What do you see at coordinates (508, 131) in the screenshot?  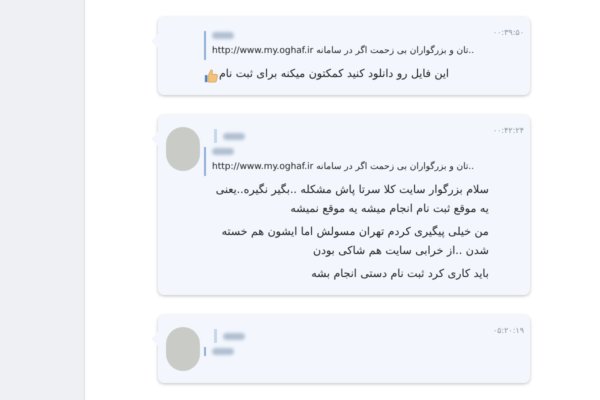 I see `message-time: ۰۰:۴۲:۲۴` at bounding box center [508, 131].